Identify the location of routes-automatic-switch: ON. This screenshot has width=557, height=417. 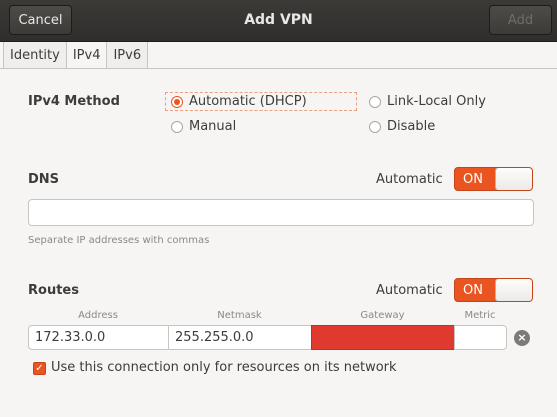
(493, 290).